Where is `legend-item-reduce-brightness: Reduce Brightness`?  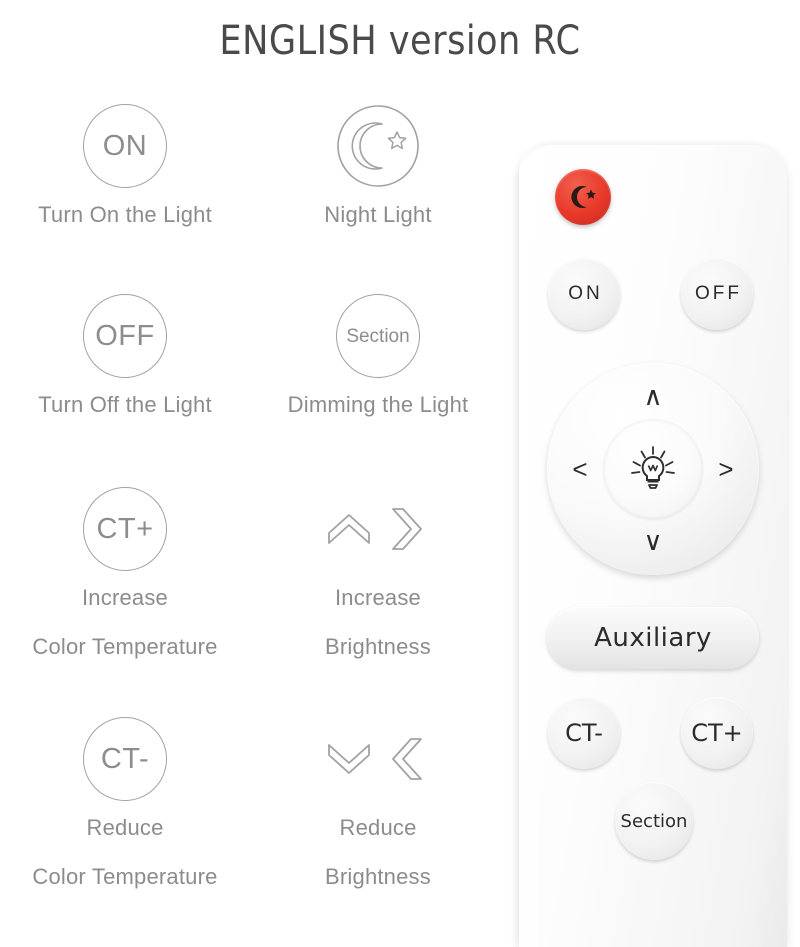
legend-item-reduce-brightness: Reduce Brightness is located at coordinates (378, 803).